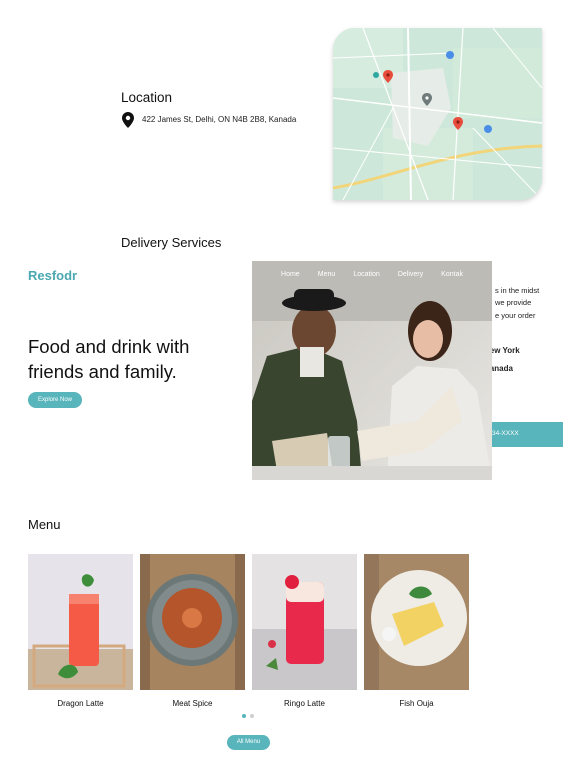 The width and height of the screenshot is (572, 768). I want to click on nav-delivery: Delivery, so click(410, 274).